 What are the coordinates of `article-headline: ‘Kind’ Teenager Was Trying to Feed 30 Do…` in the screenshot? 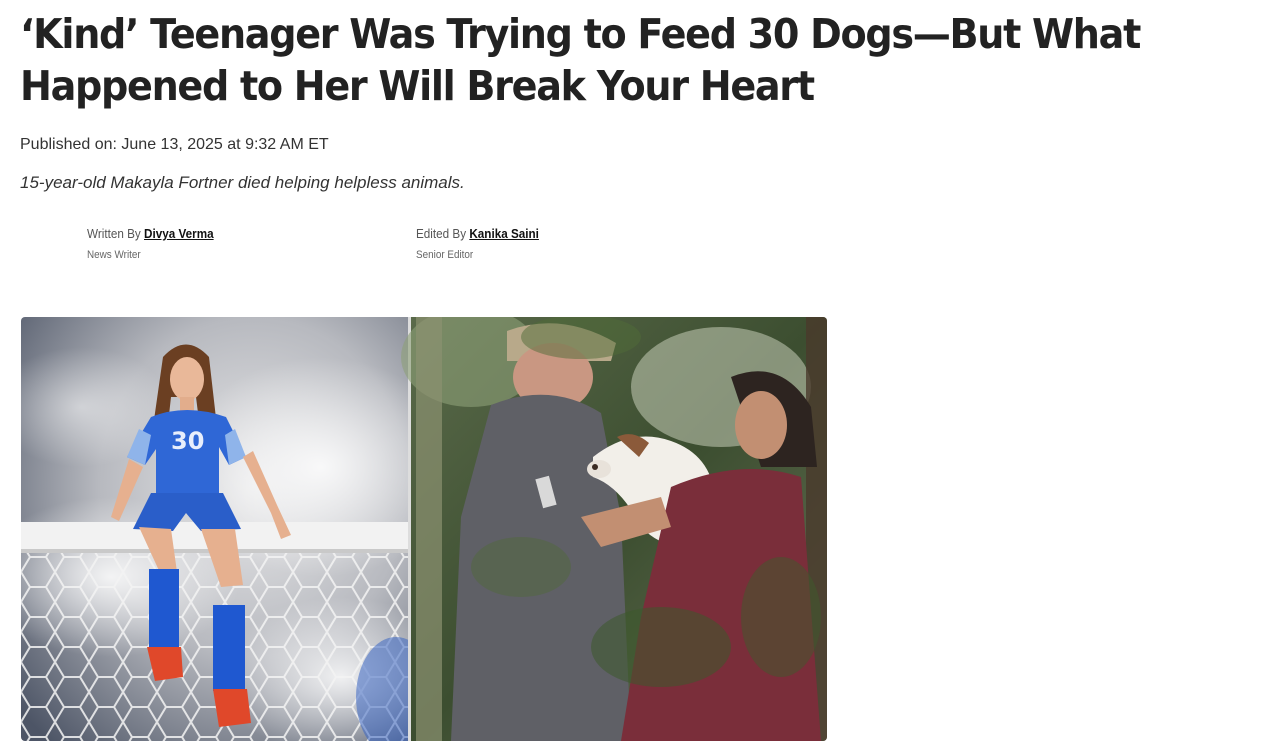 It's located at (580, 60).